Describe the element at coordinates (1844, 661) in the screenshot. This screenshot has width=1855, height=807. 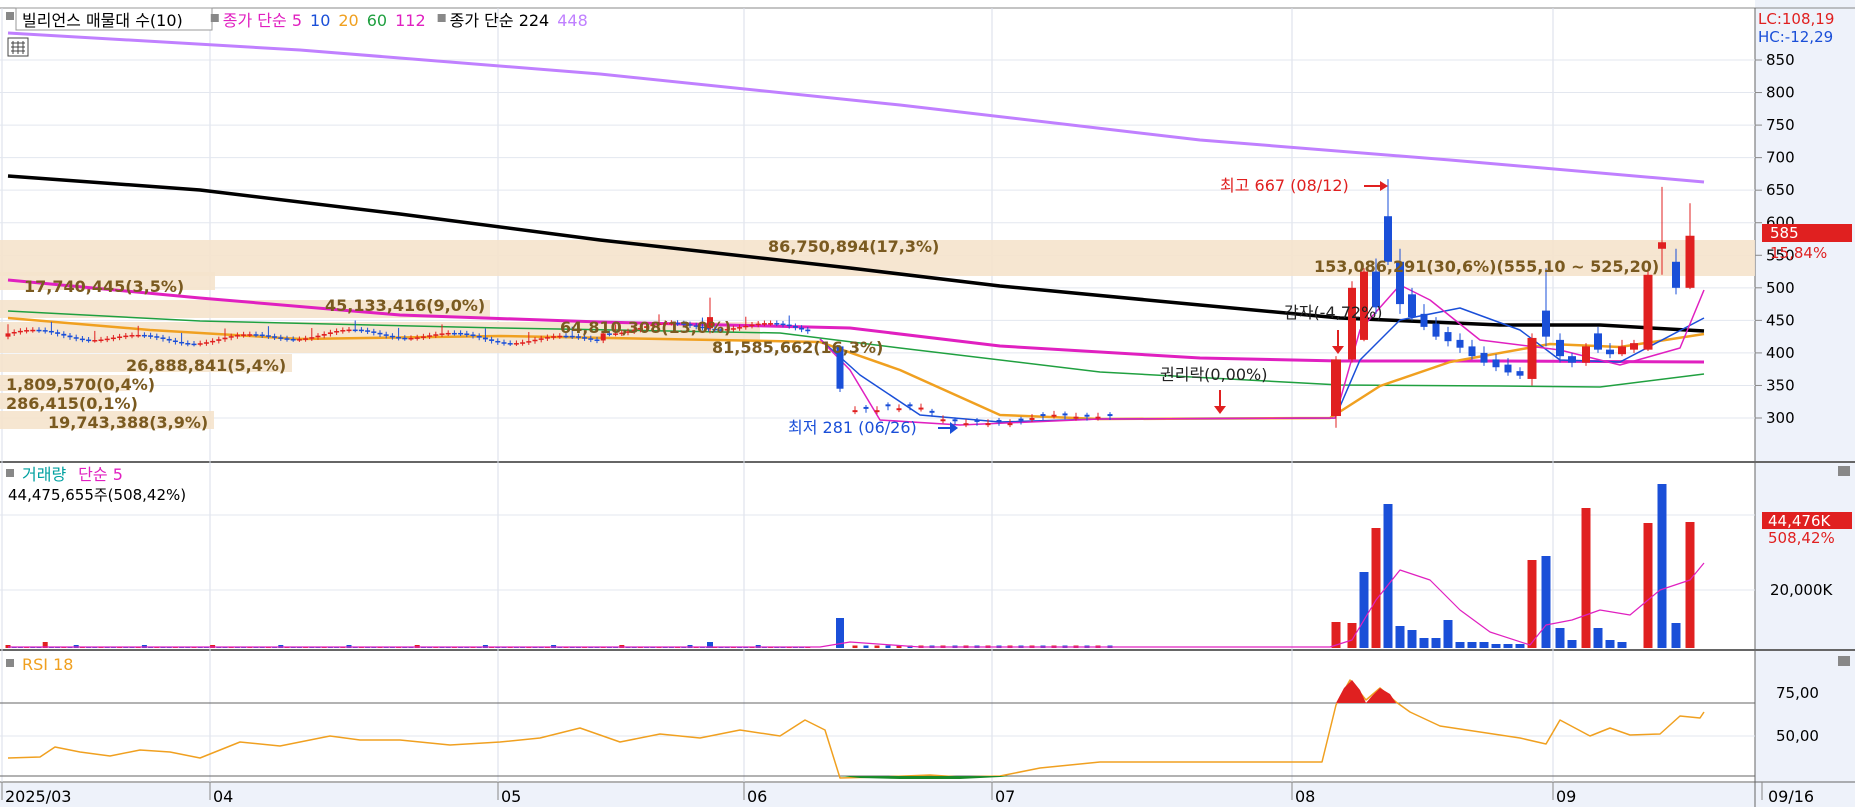
I see `rsi-panel-close-icon` at that location.